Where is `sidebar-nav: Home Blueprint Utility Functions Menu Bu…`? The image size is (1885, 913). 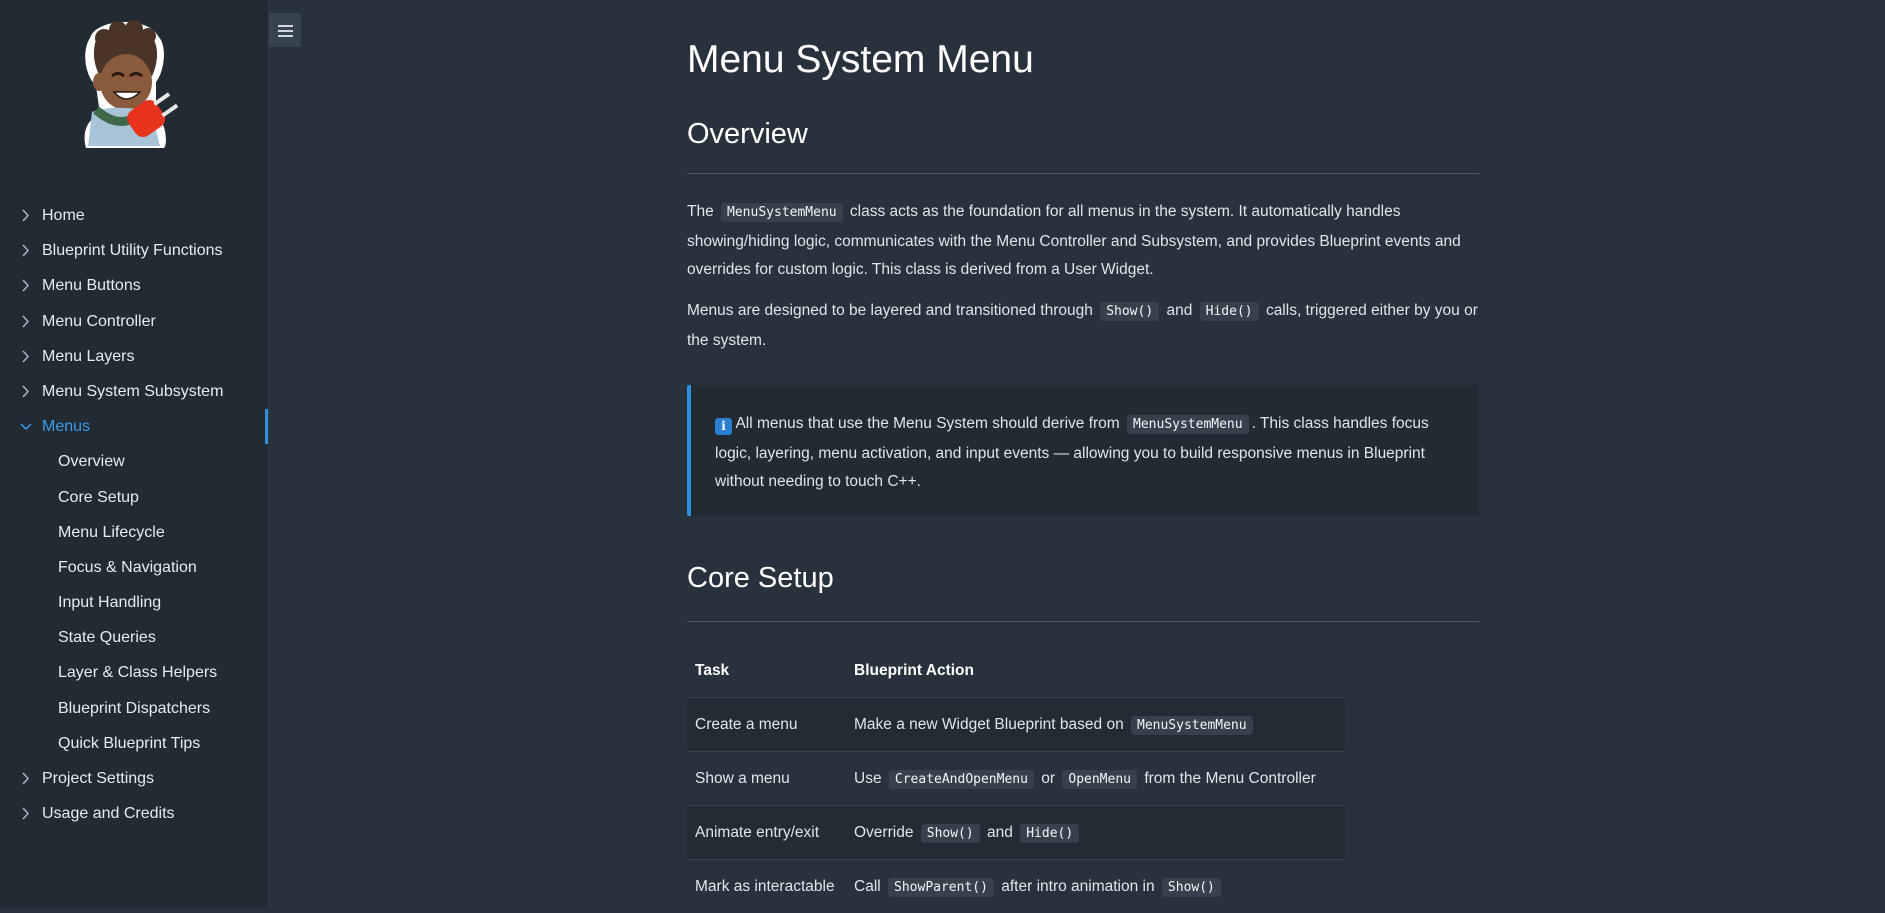
sidebar-nav: Home Blueprint Utility Functions Menu Bu… is located at coordinates (134, 514).